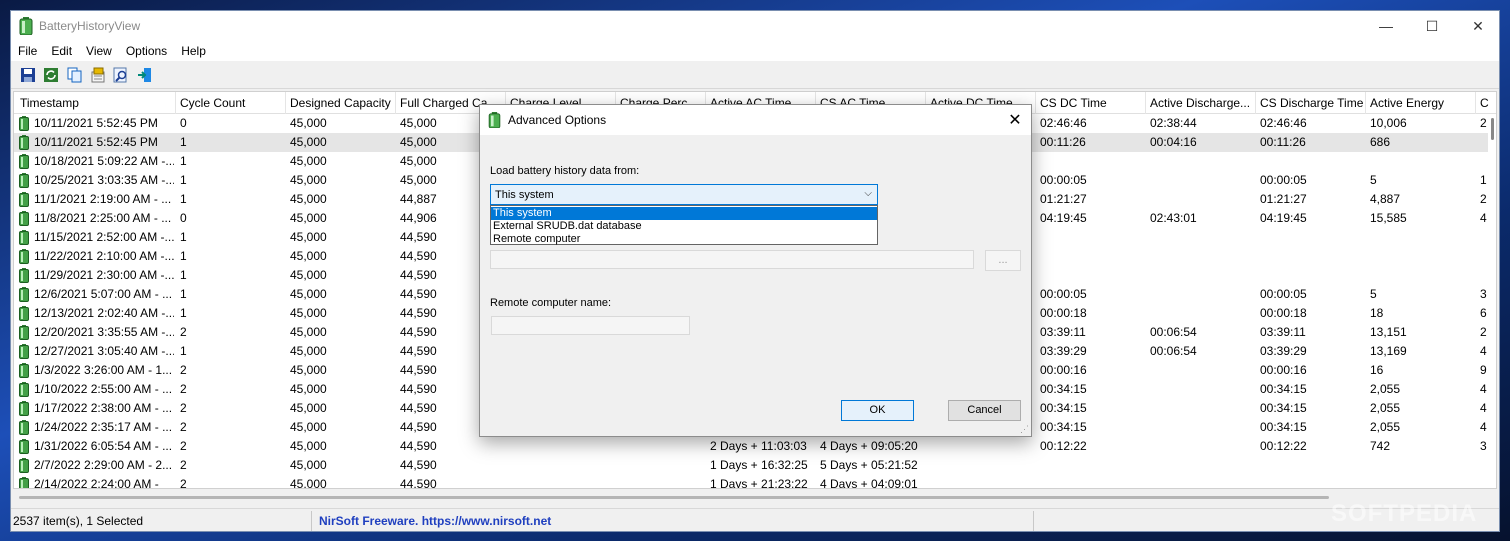 The image size is (1510, 541). What do you see at coordinates (1492, 129) in the screenshot?
I see `vertical-scroll-thumb` at bounding box center [1492, 129].